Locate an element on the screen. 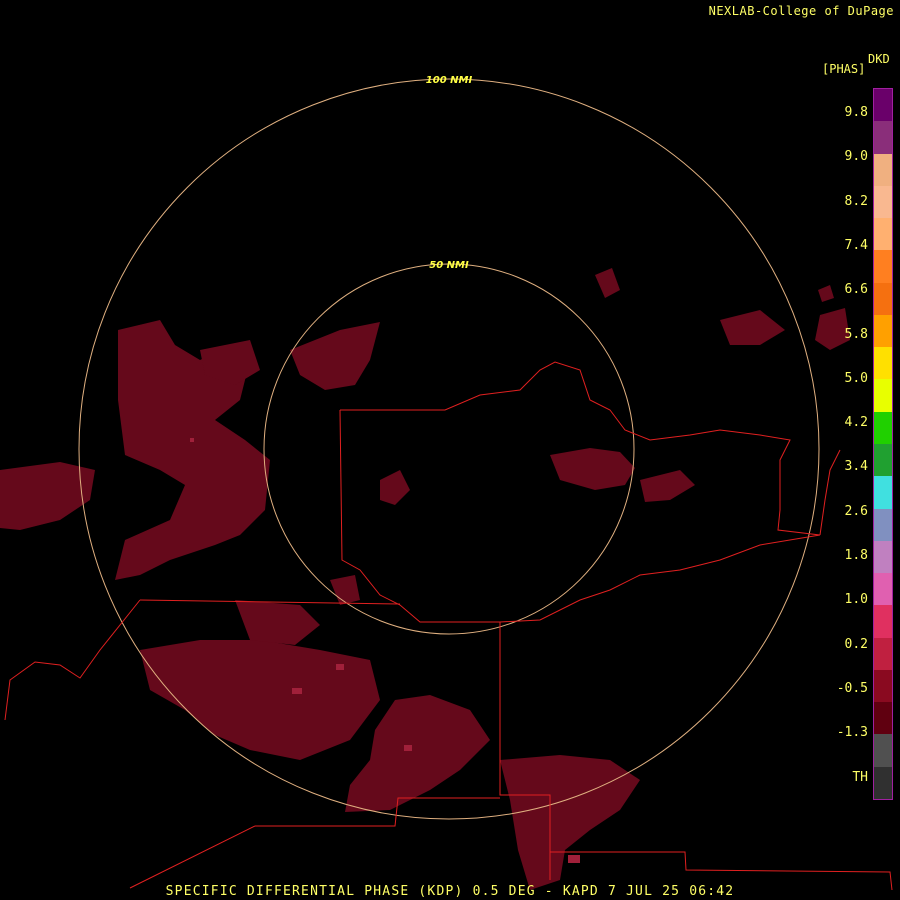  color-scale-tick-label: 9.0 is located at coordinates (856, 157).